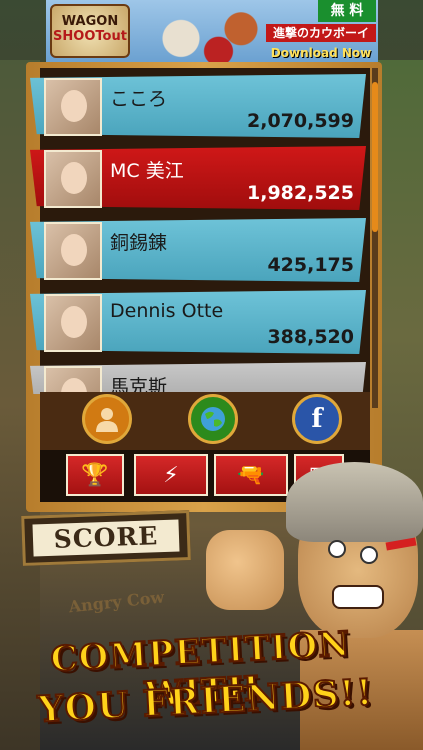 The image size is (423, 750). Describe the element at coordinates (321, 33) in the screenshot. I see `banner-promo-text: 進撃のカウボーイ` at that location.